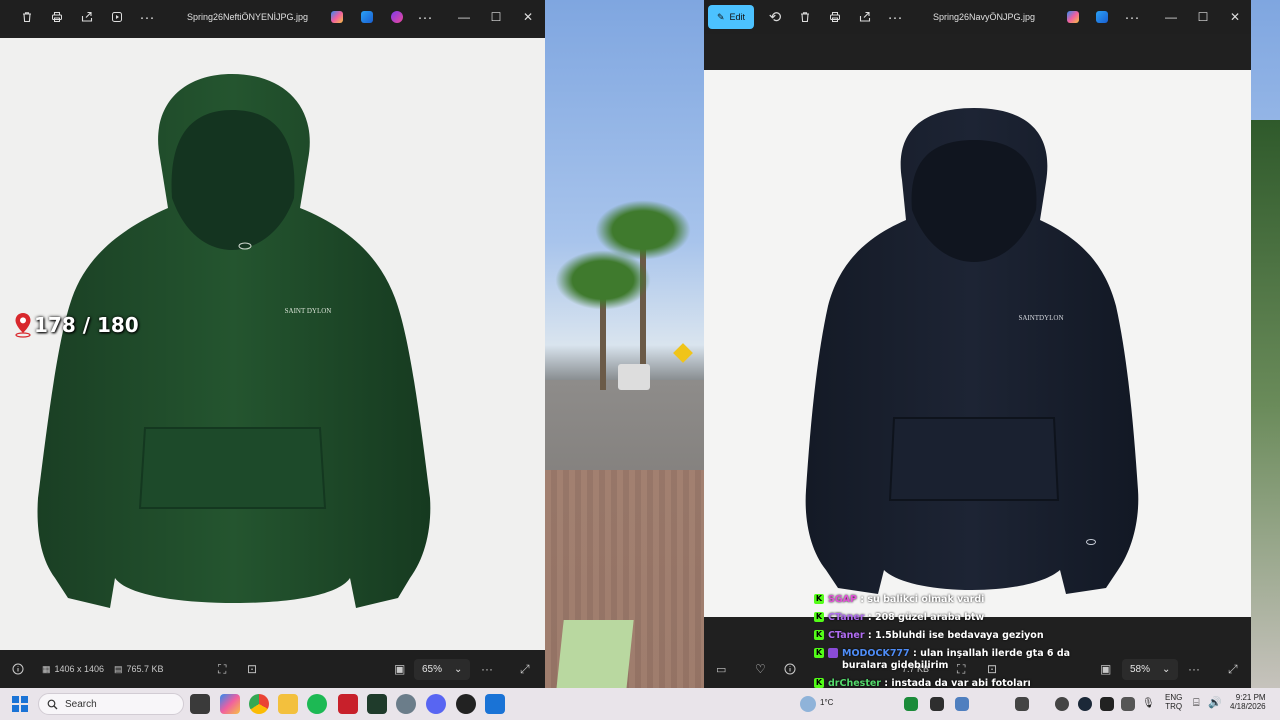 This screenshot has height=720, width=1280. Describe the element at coordinates (200, 704) in the screenshot. I see `task-view-icon` at that location.